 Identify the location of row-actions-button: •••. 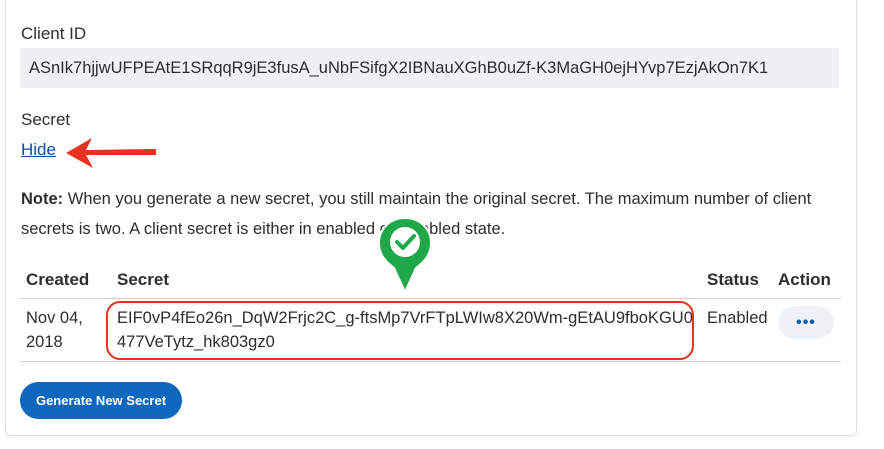
(806, 322).